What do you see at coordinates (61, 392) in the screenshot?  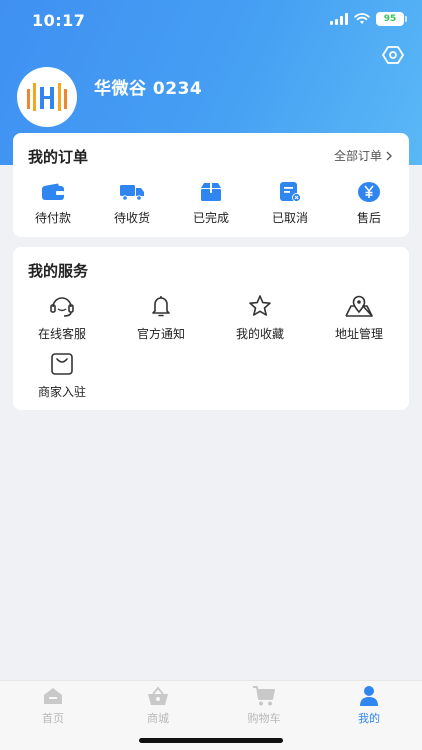 I see `service-label: 商家入驻` at bounding box center [61, 392].